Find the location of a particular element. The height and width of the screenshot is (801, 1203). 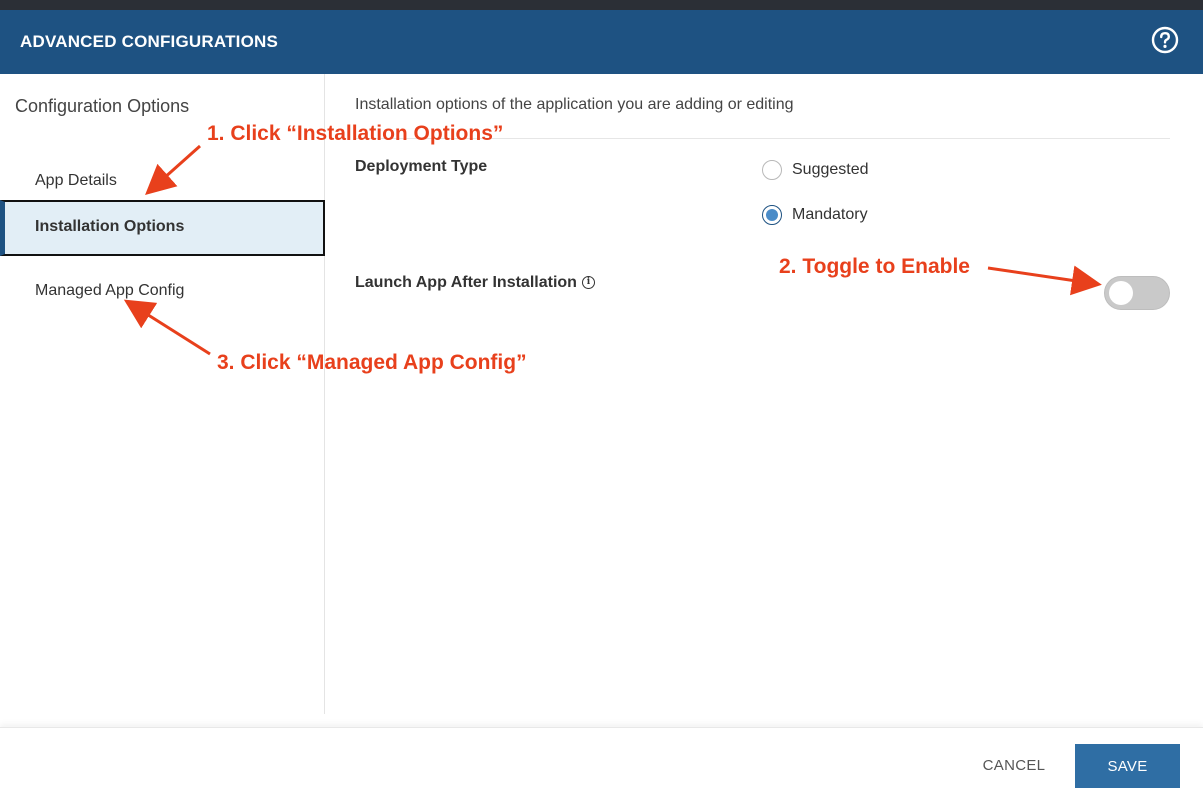

radio-mandatory-label: Mandatory is located at coordinates (830, 214).